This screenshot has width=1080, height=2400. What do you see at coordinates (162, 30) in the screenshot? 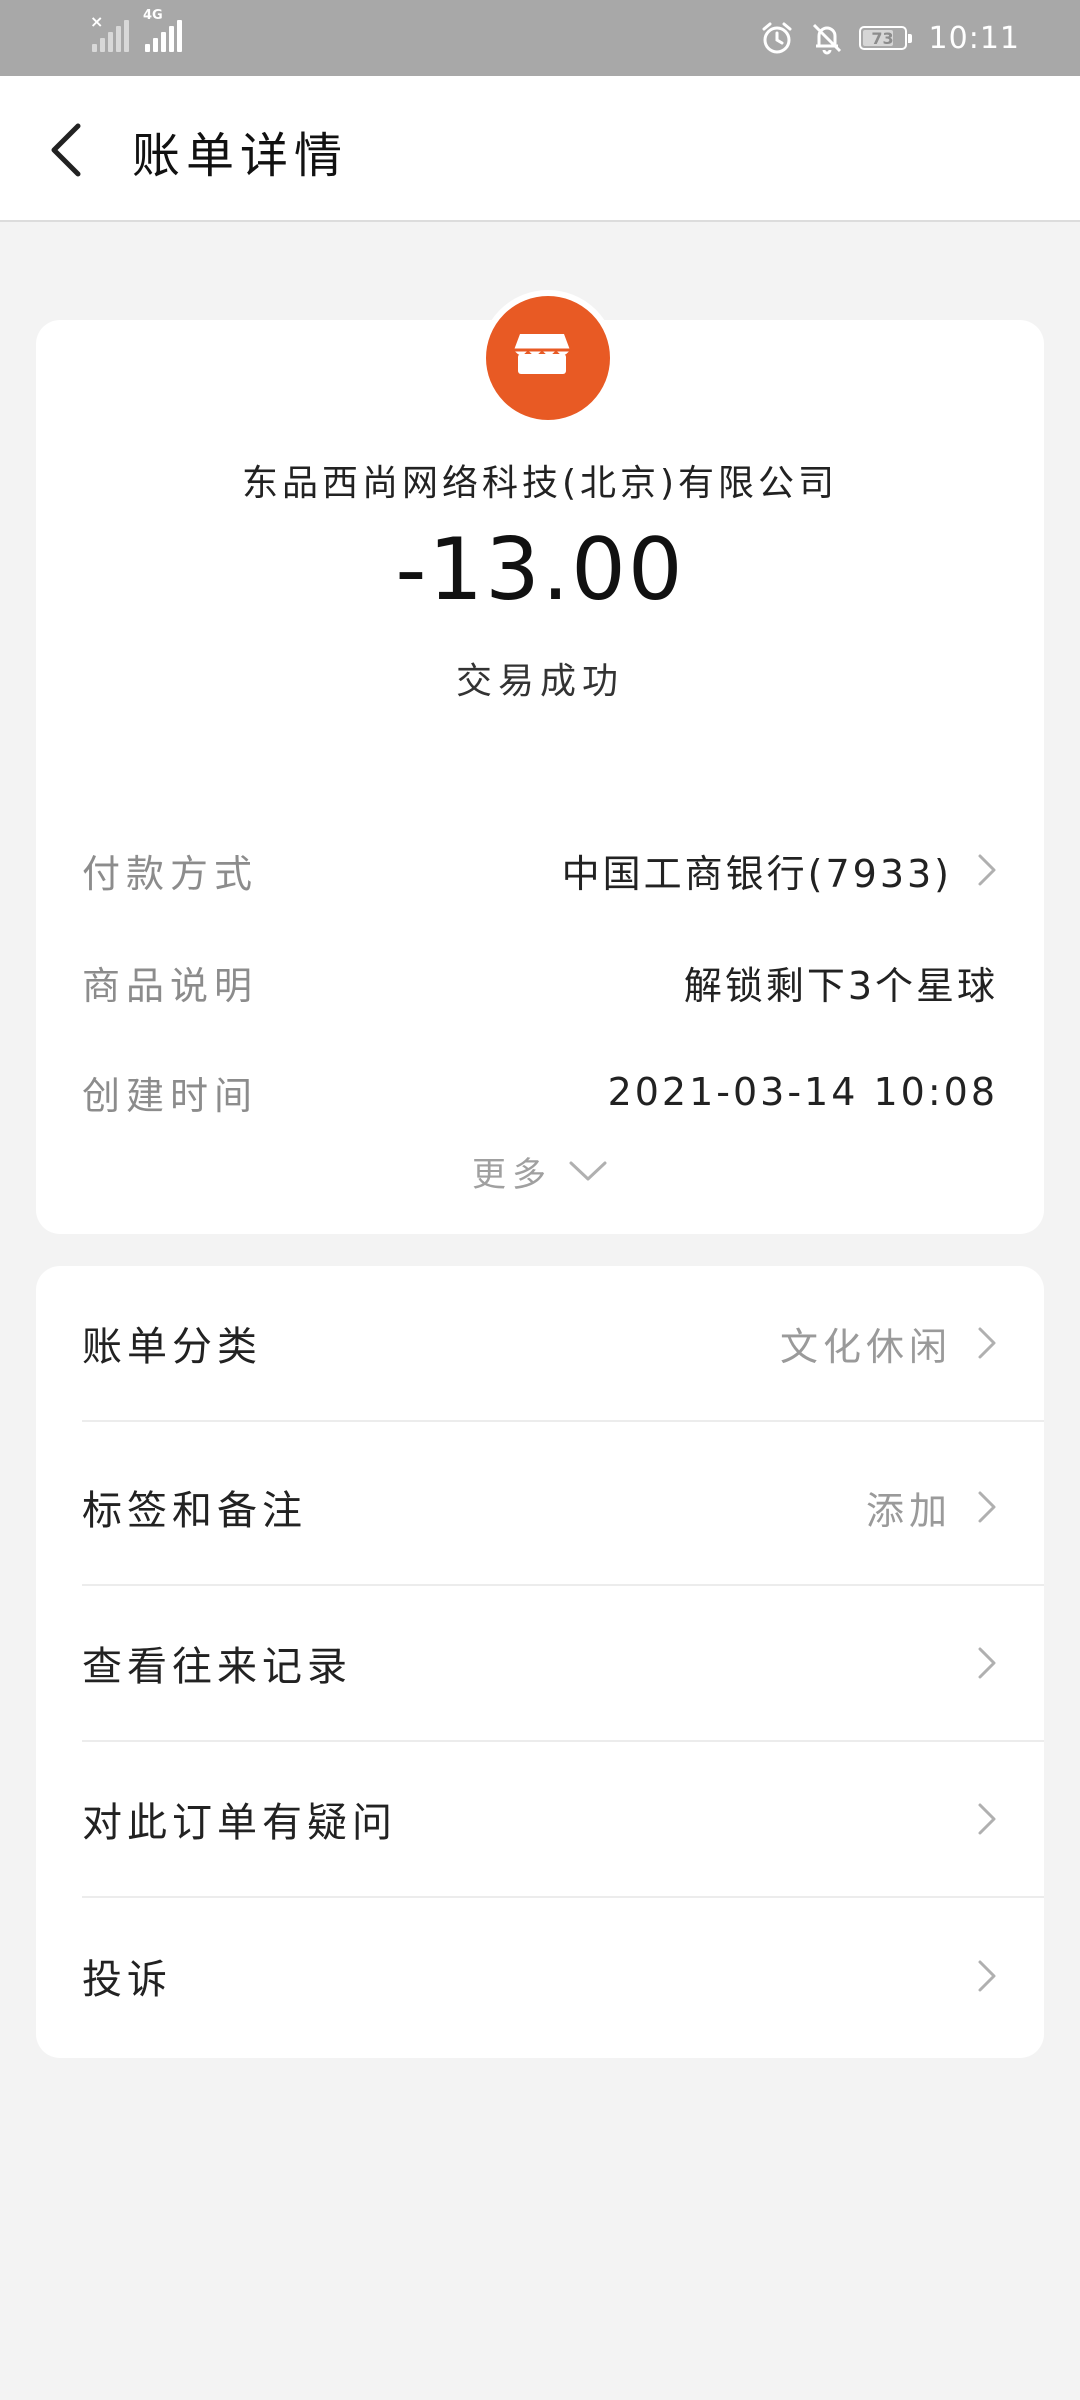
I see `signal-strength-icon-sim2: 4G` at bounding box center [162, 30].